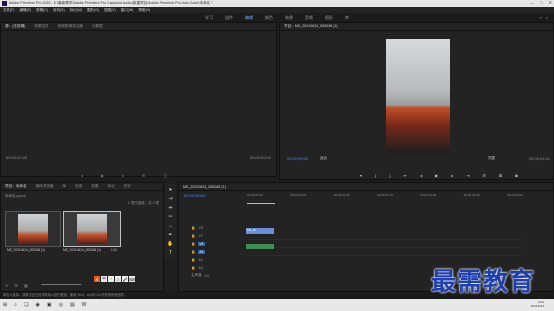  I want to click on workspace-effects: 效果, so click(289, 18).